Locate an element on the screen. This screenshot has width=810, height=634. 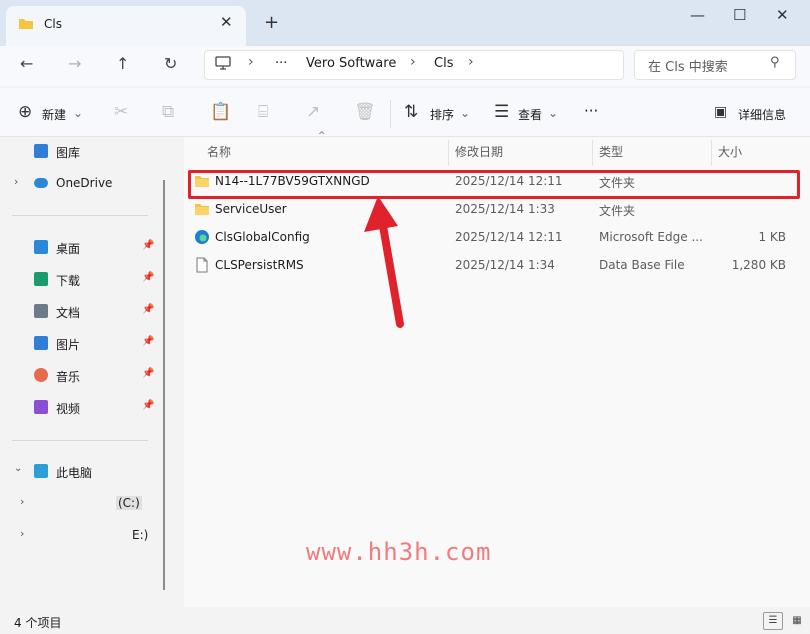
column-header-name: 名称 is located at coordinates (219, 151).